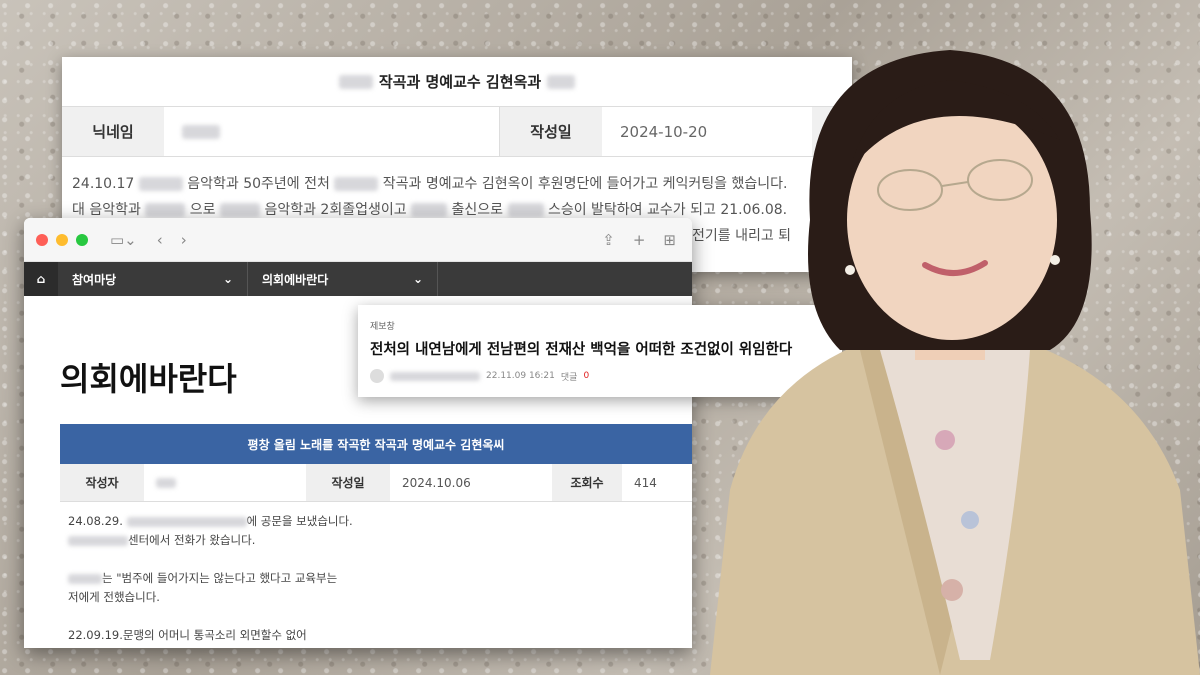 The image size is (1200, 675). What do you see at coordinates (123, 240) in the screenshot?
I see `sidebar-icon: ▭⌄` at bounding box center [123, 240].